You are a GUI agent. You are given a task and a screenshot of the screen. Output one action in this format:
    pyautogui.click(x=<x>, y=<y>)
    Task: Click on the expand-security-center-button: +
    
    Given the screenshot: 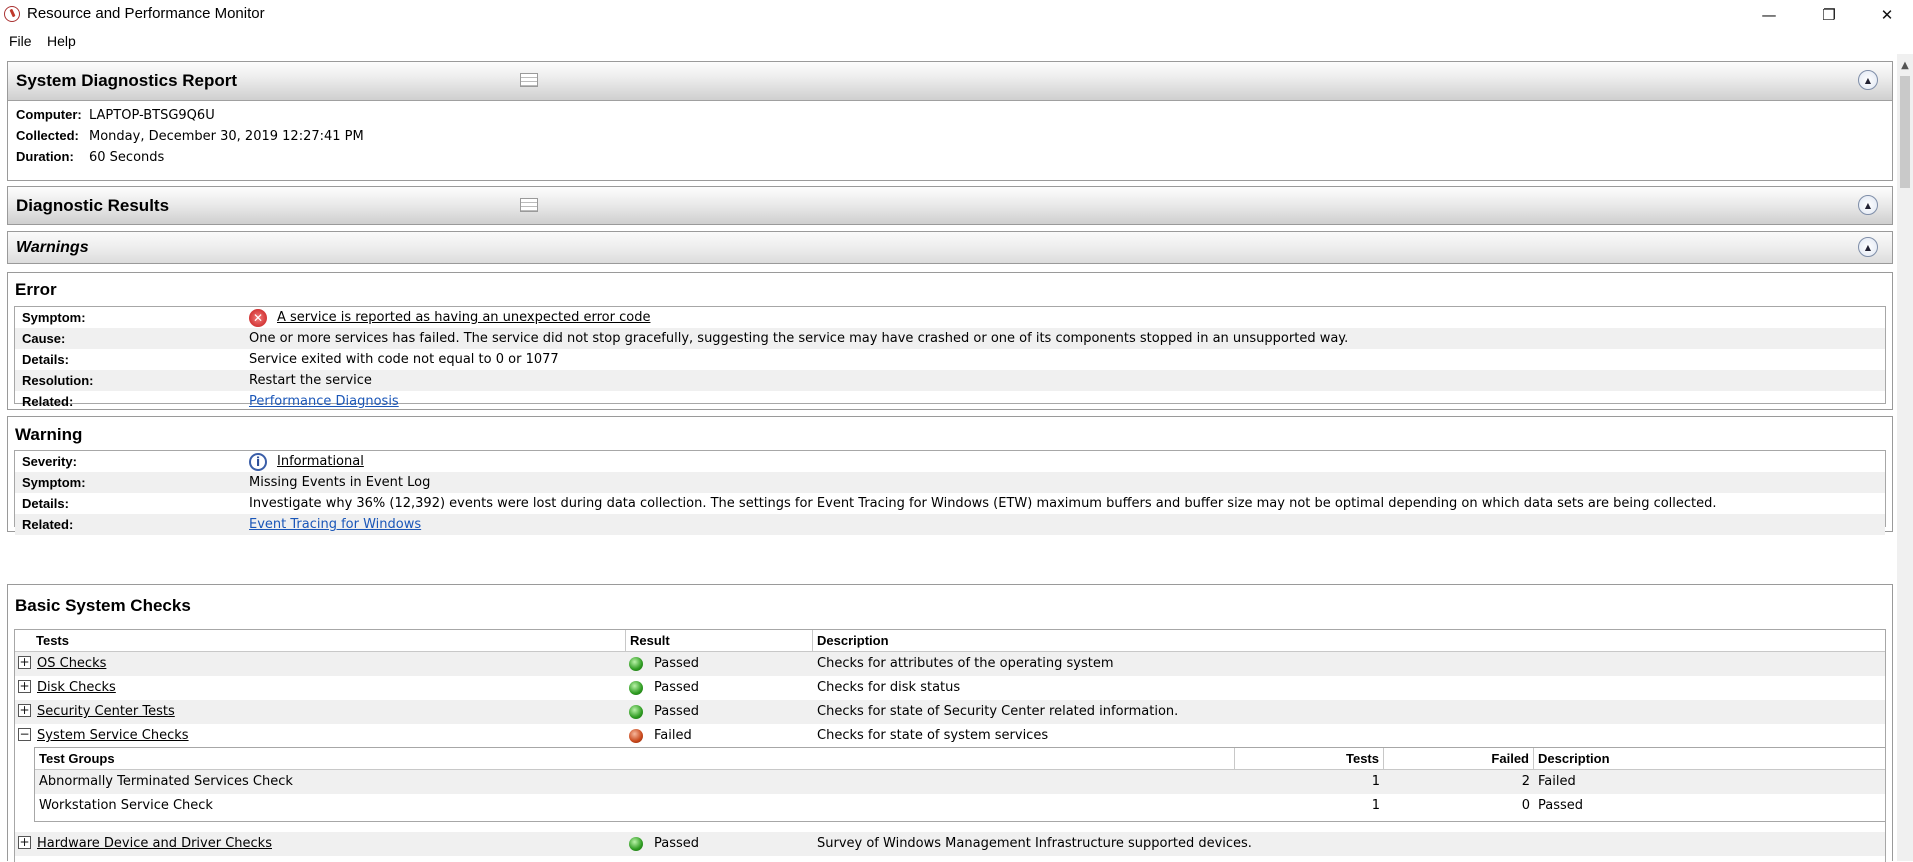 What is the action you would take?
    pyautogui.click(x=24, y=710)
    